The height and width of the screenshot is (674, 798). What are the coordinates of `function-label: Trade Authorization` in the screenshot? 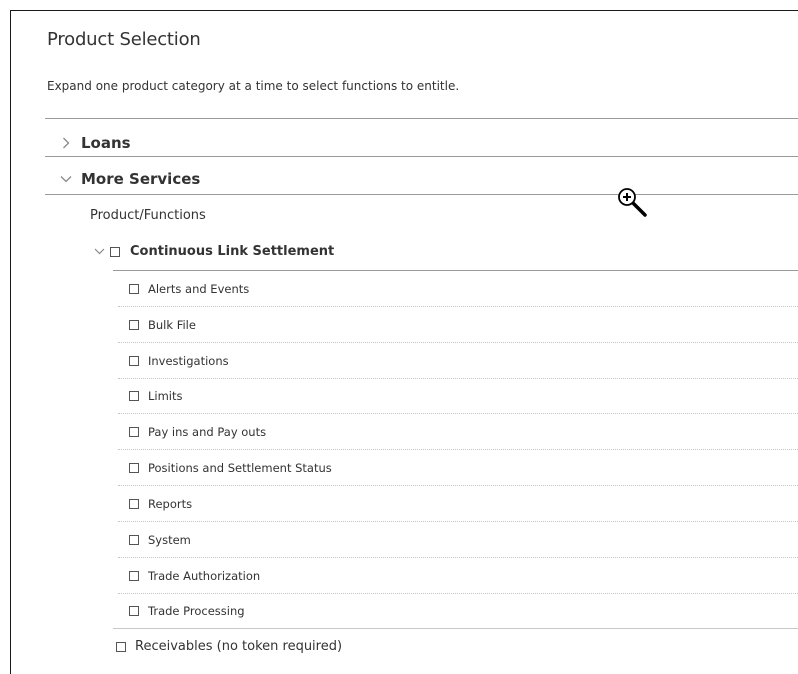 It's located at (204, 576).